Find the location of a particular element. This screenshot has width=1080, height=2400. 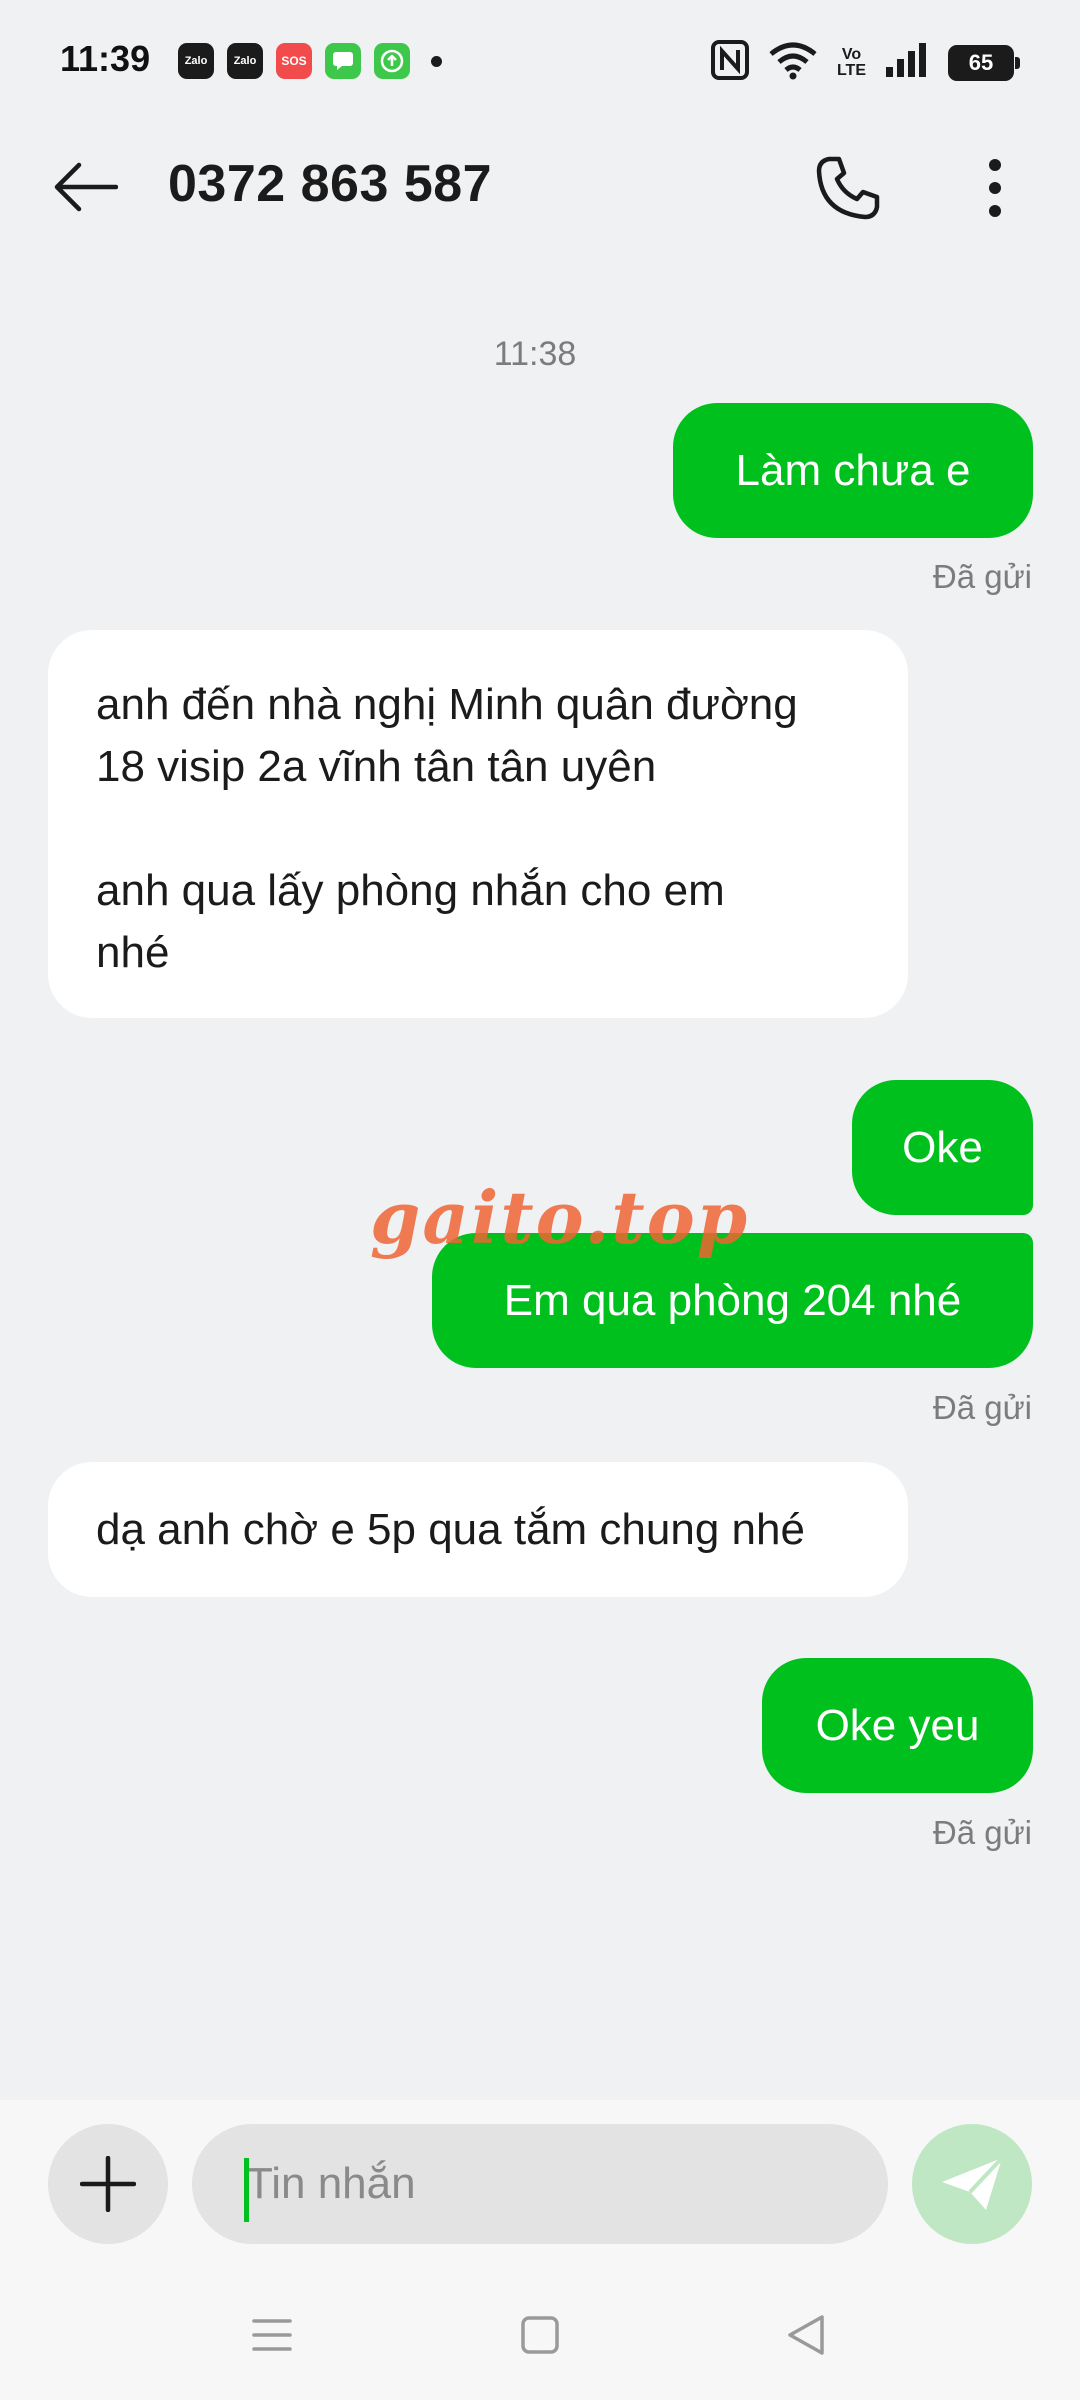

message-text: Oke yeu is located at coordinates (897, 1725).